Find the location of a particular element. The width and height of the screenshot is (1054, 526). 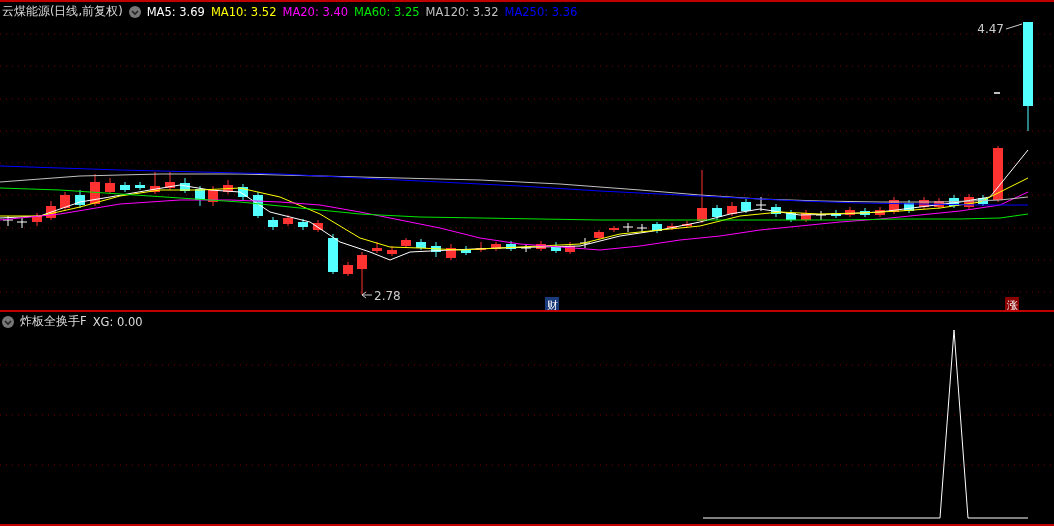

moving-average-reading: MA250: 3.36 is located at coordinates (541, 11).